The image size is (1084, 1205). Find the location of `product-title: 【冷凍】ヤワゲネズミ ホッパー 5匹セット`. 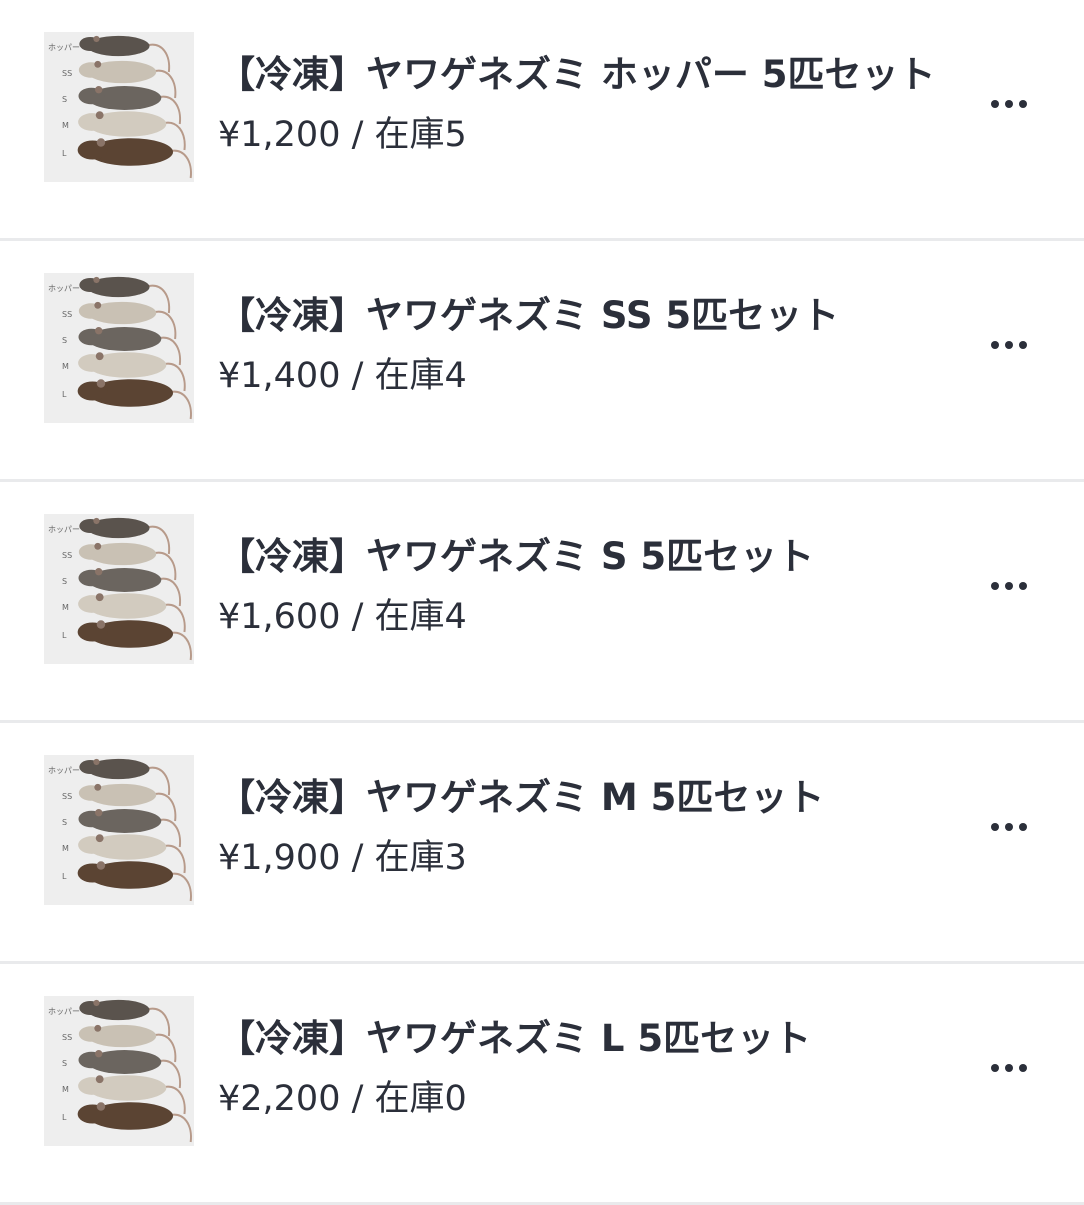

product-title: 【冷凍】ヤワゲネズミ ホッパー 5匹セット is located at coordinates (586, 75).